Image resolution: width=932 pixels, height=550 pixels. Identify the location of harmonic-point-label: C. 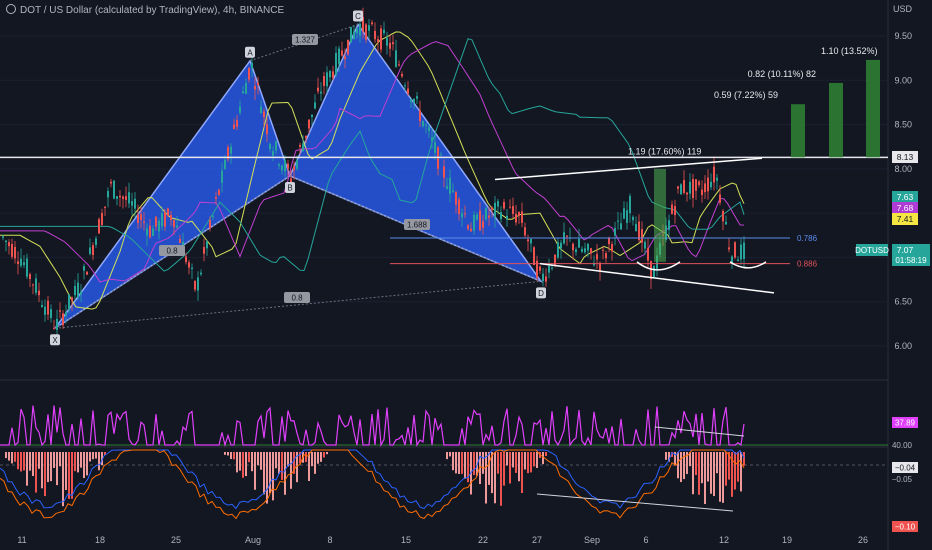
(358, 16).